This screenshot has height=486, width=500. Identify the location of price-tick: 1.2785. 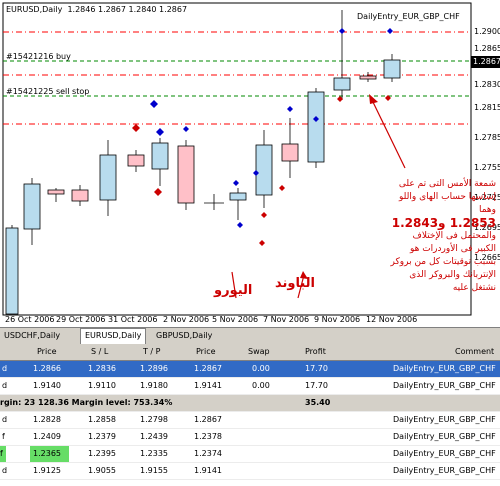
(487, 137).